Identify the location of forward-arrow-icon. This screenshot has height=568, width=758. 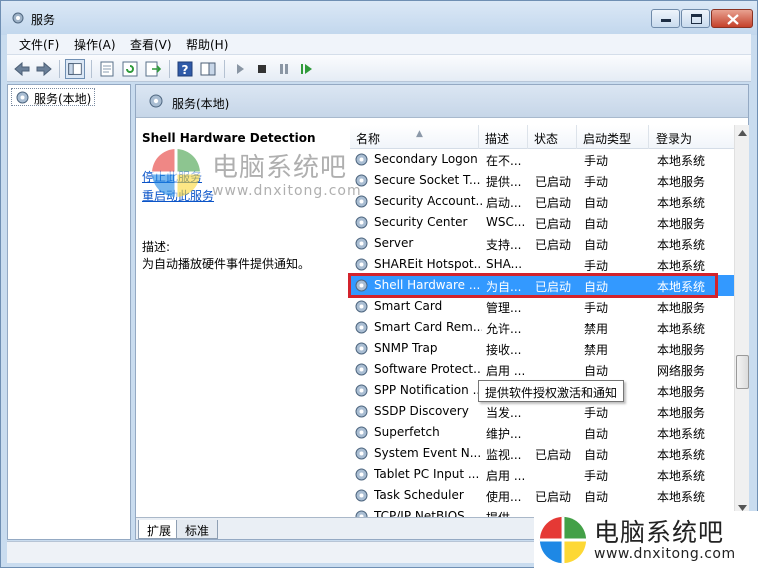
(44, 69).